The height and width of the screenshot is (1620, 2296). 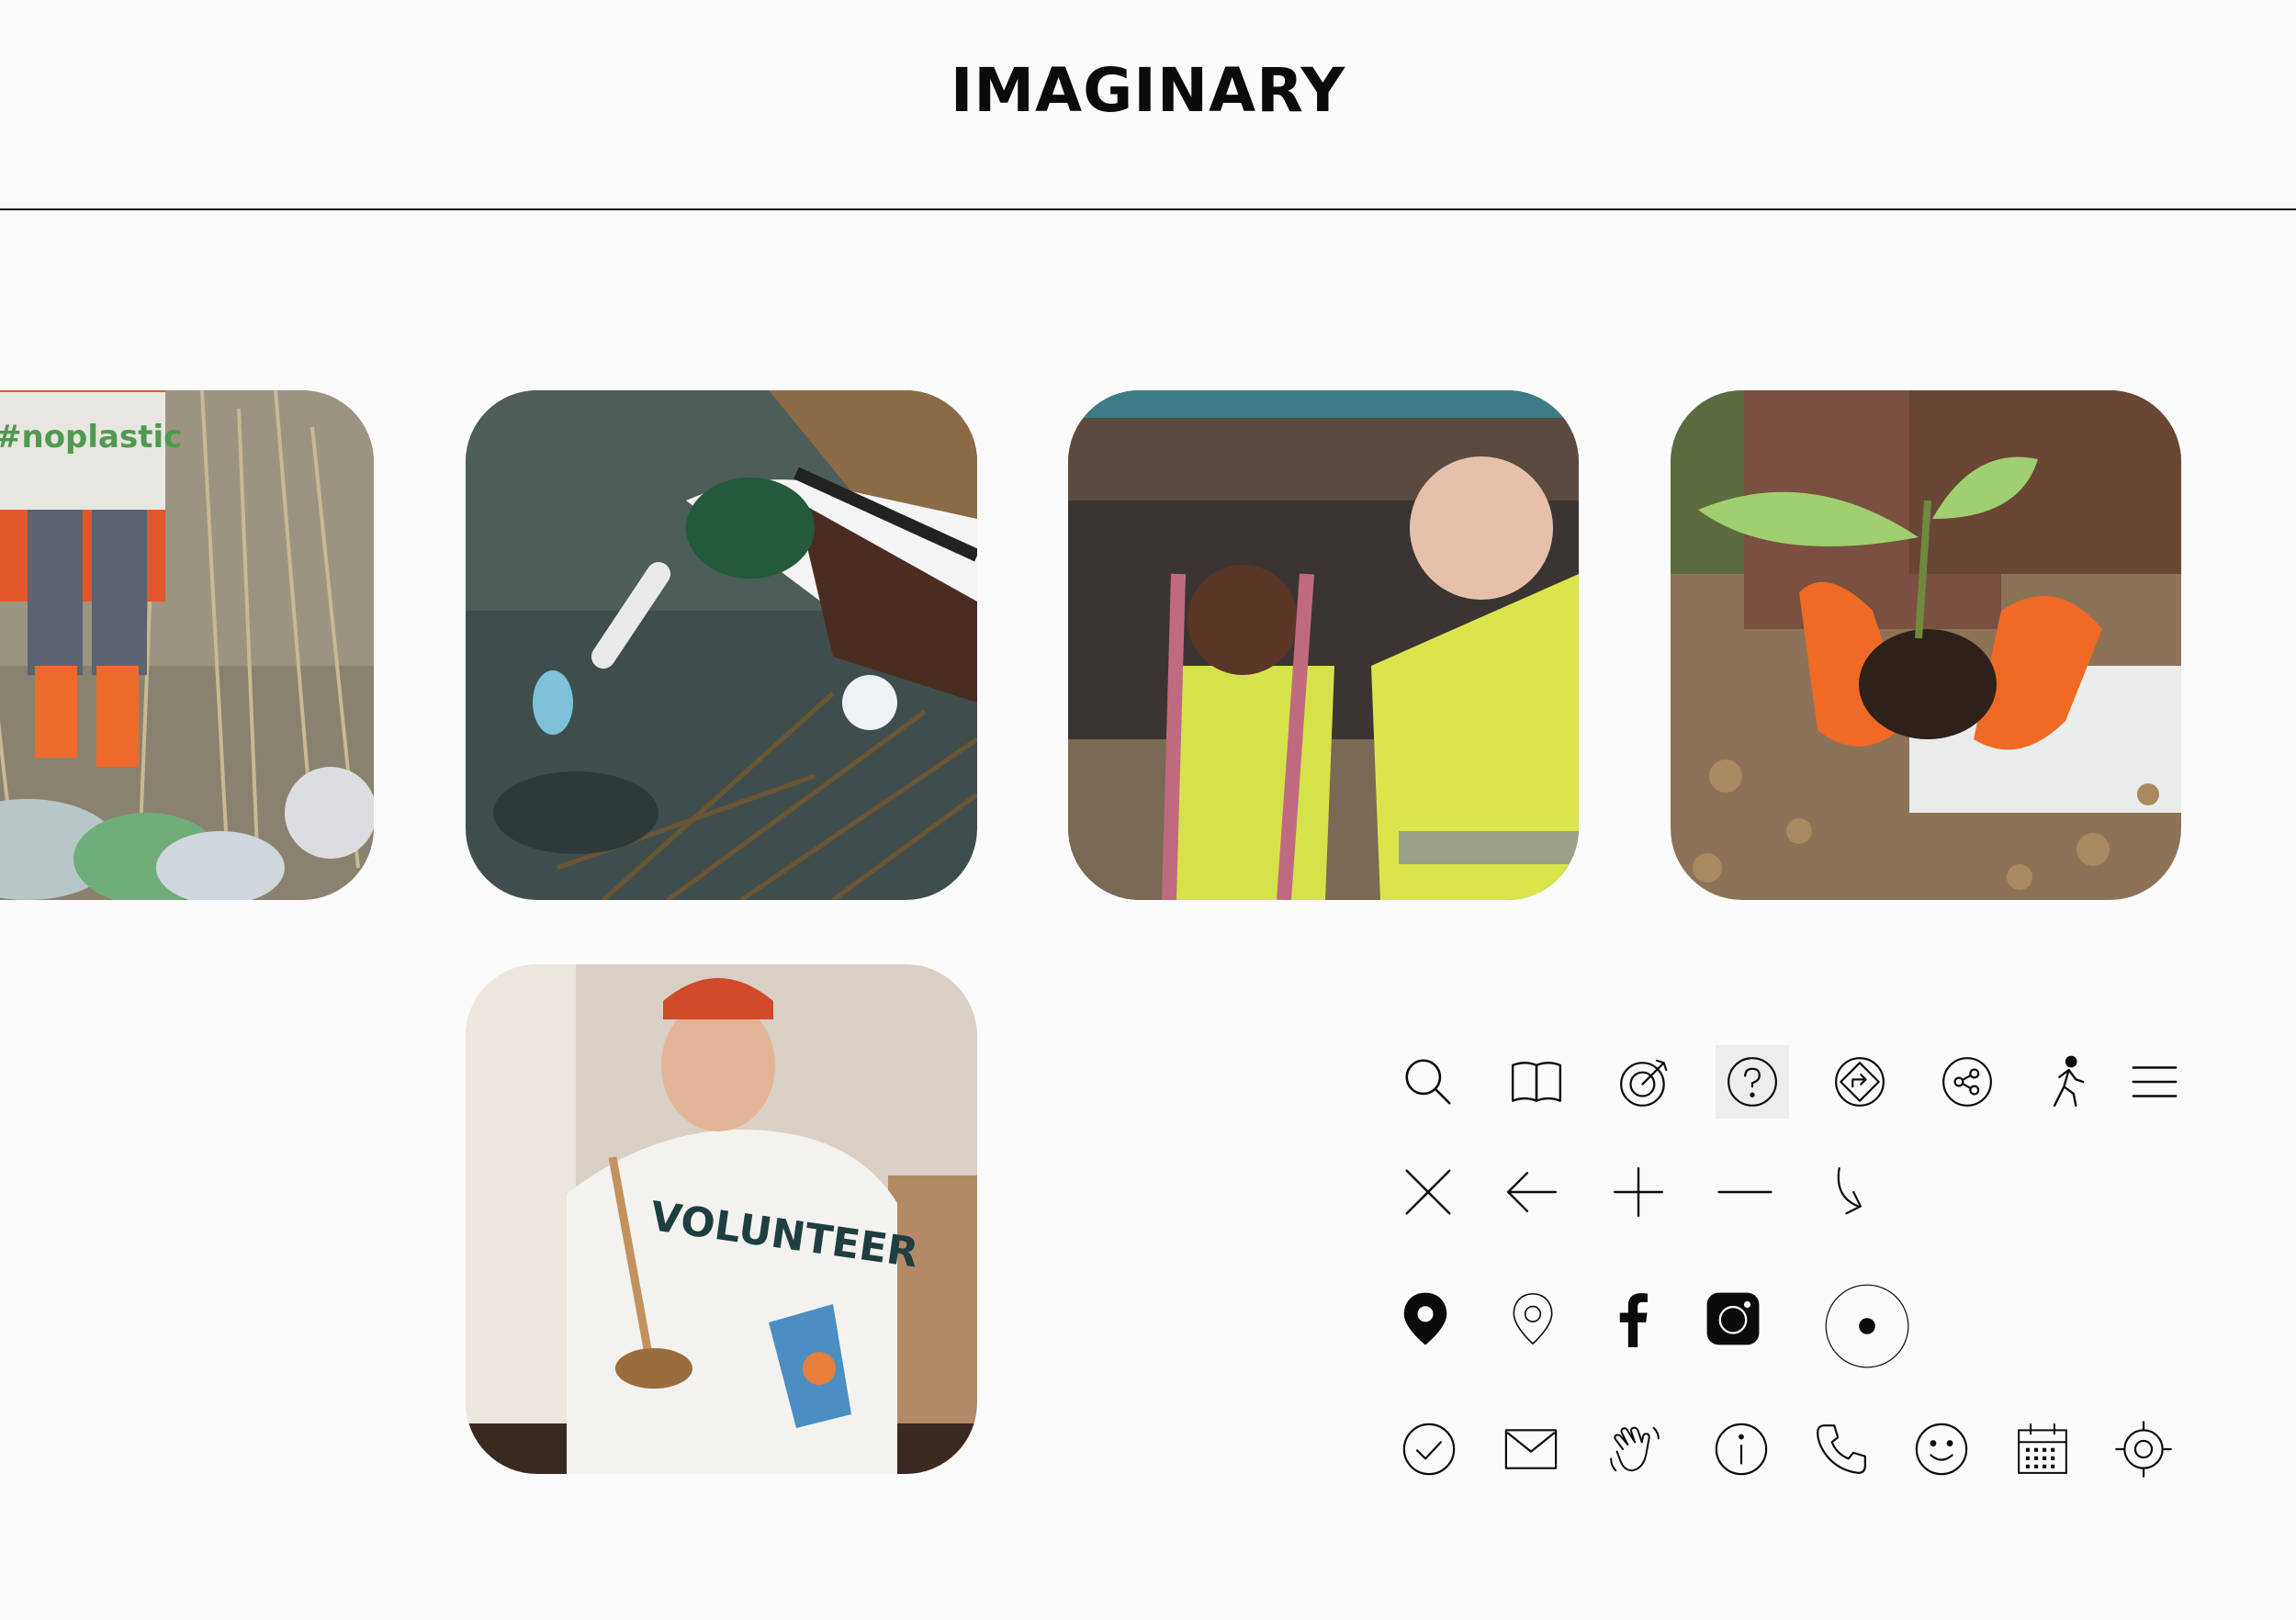 What do you see at coordinates (1148, 209) in the screenshot?
I see `header-divider` at bounding box center [1148, 209].